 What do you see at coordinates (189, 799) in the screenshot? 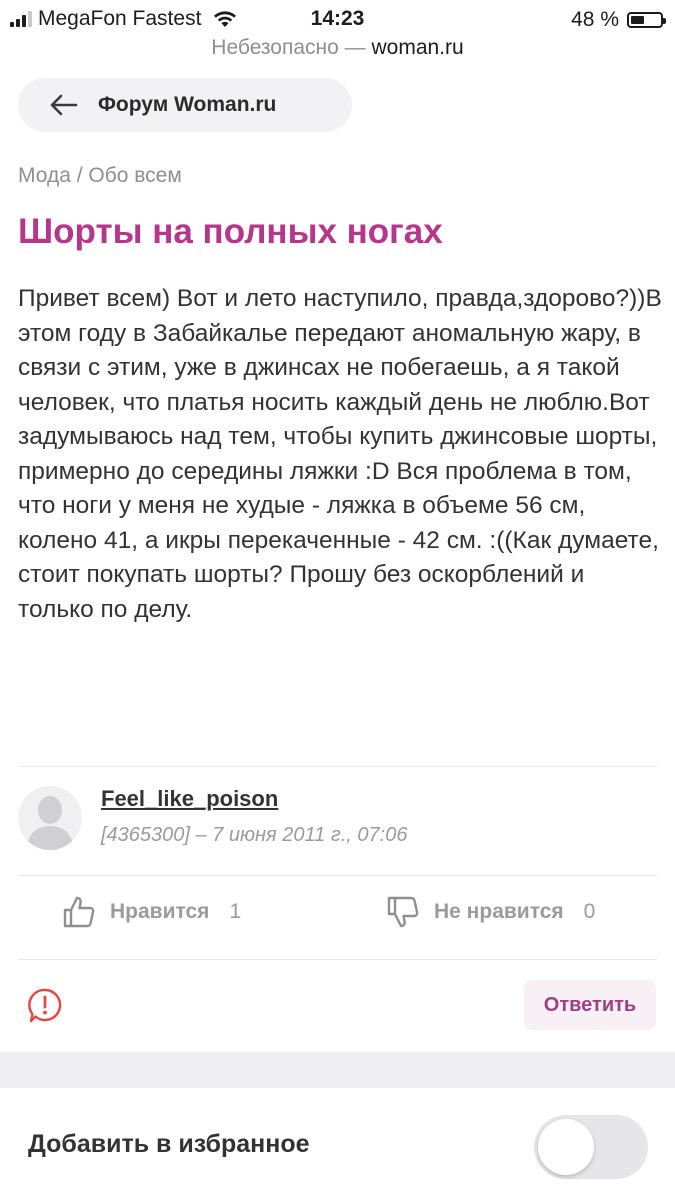
I see `author-name: Feel_like_poison` at bounding box center [189, 799].